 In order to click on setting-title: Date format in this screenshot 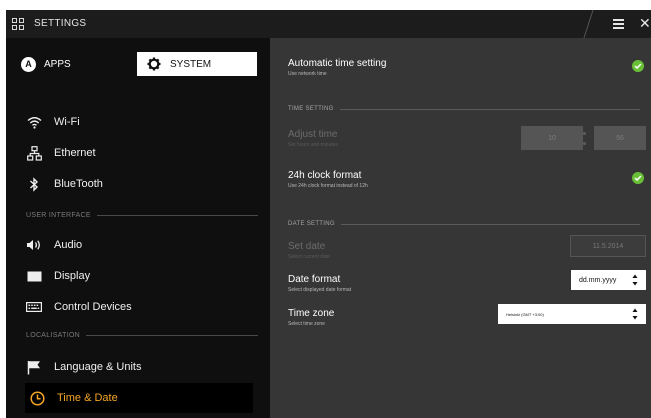, I will do `click(314, 279)`.